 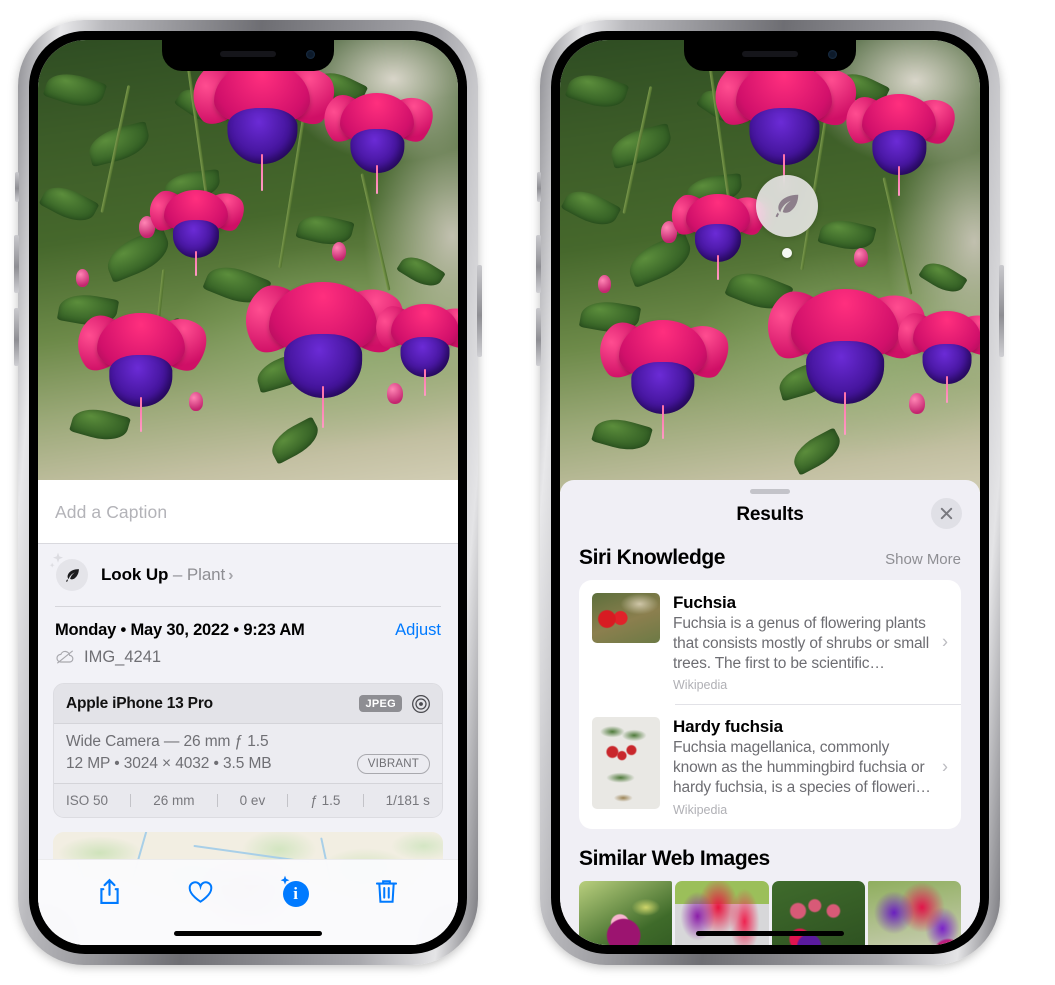 I want to click on format-badge: JPEG, so click(x=380, y=703).